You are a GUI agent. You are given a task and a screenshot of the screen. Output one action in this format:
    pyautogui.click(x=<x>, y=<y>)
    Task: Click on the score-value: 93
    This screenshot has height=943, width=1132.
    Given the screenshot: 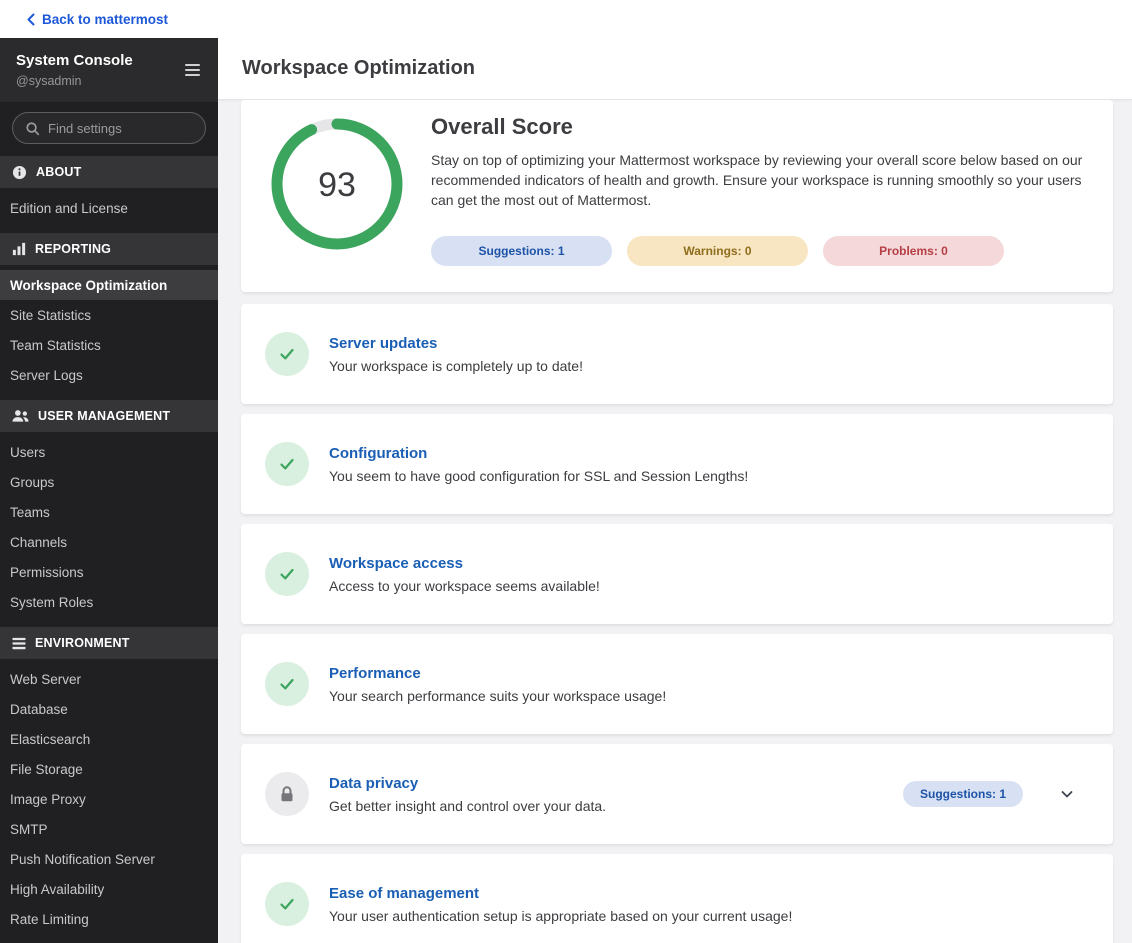 What is the action you would take?
    pyautogui.click(x=337, y=185)
    